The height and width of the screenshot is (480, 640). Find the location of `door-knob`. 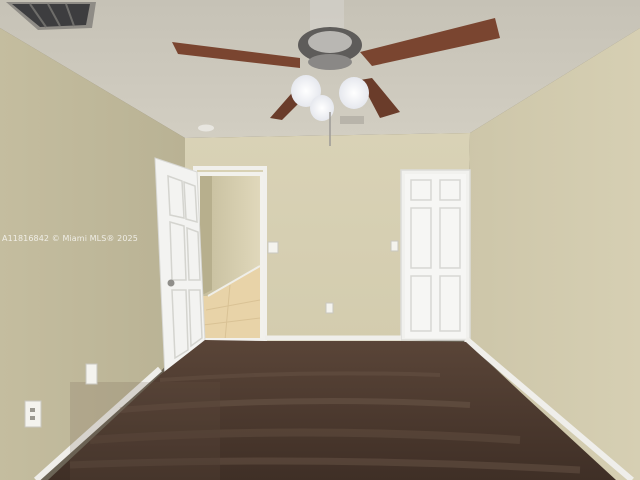

door-knob is located at coordinates (171, 283).